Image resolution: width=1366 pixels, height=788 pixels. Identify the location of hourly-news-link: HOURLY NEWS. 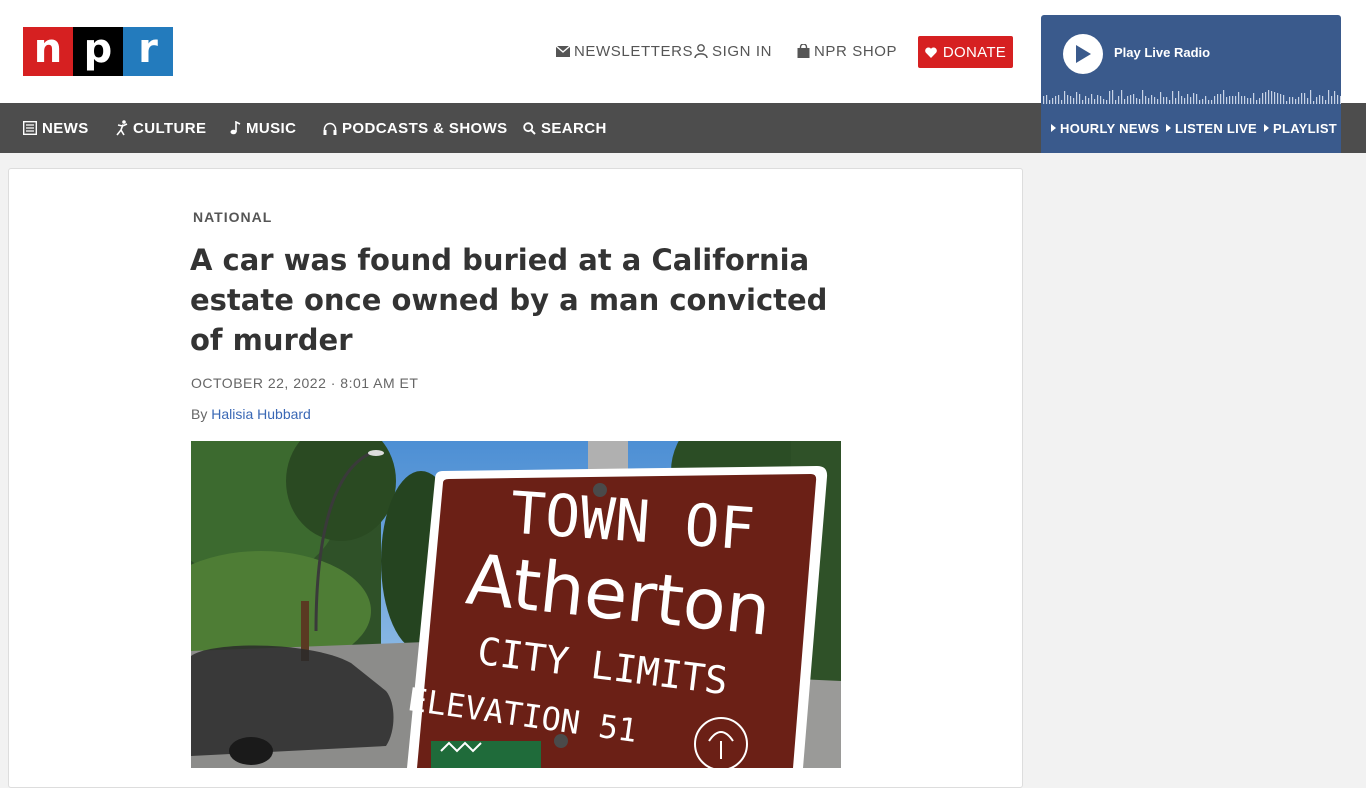
(1105, 128).